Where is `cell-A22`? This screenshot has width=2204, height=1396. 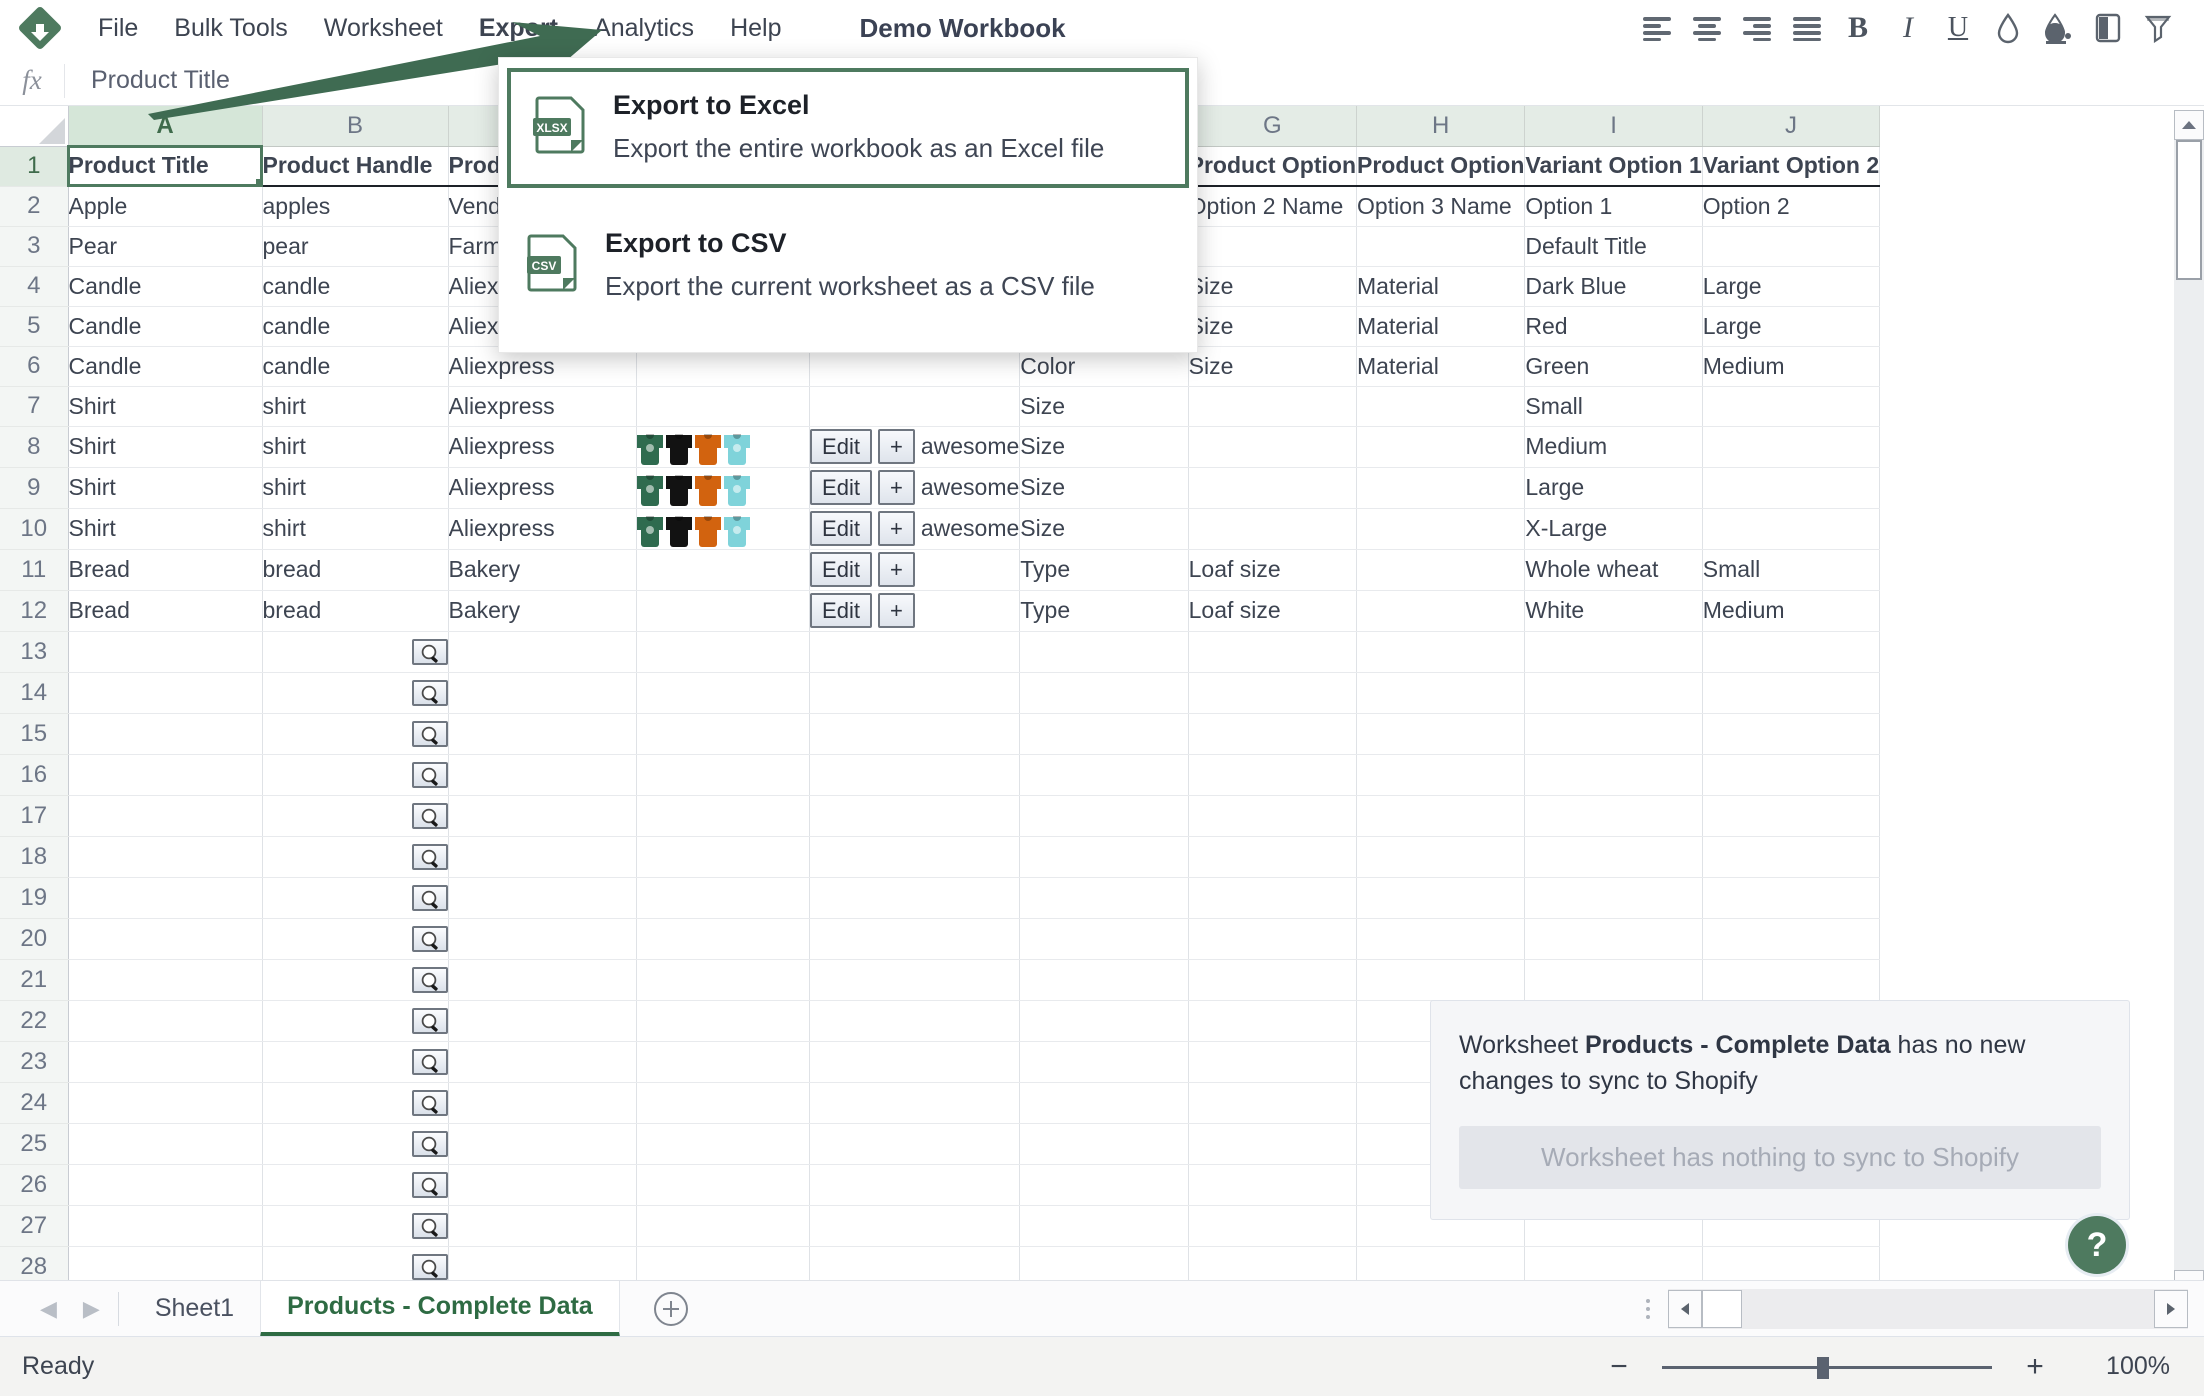 cell-A22 is located at coordinates (165, 1021).